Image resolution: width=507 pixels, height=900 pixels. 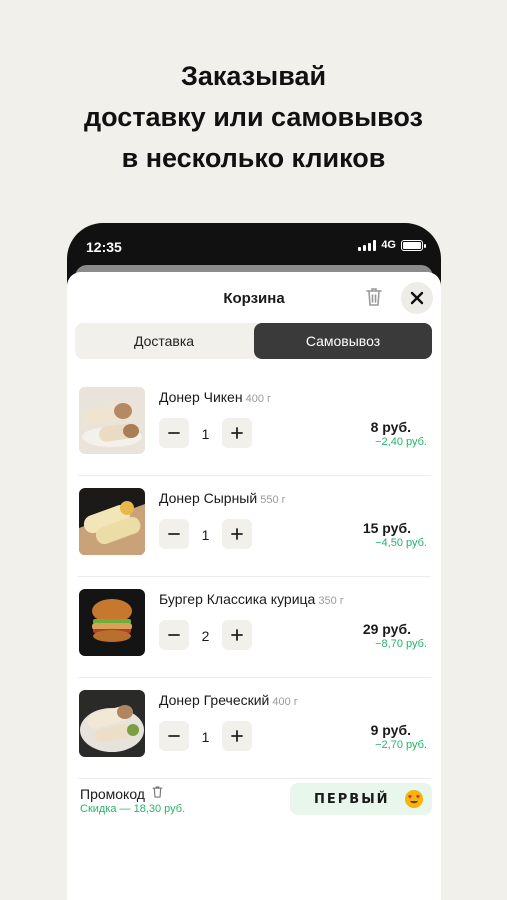 What do you see at coordinates (254, 298) in the screenshot?
I see `cart-title: Корзина` at bounding box center [254, 298].